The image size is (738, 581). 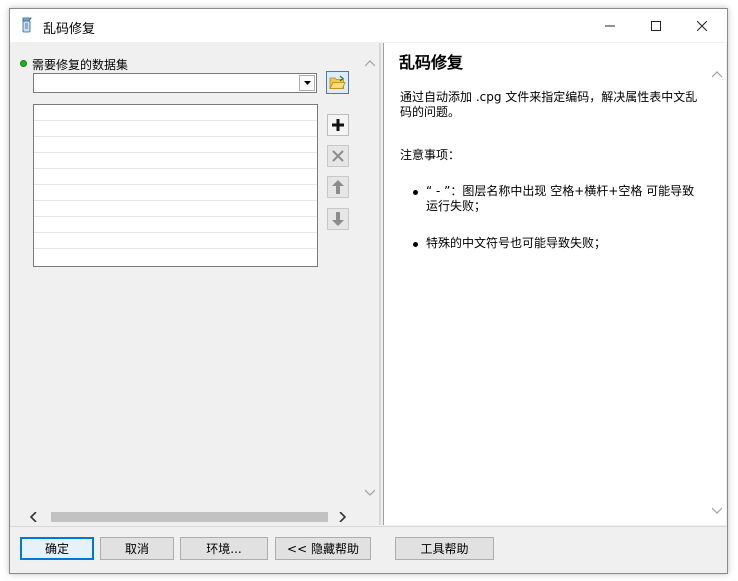 I want to click on x-icon, so click(x=338, y=156).